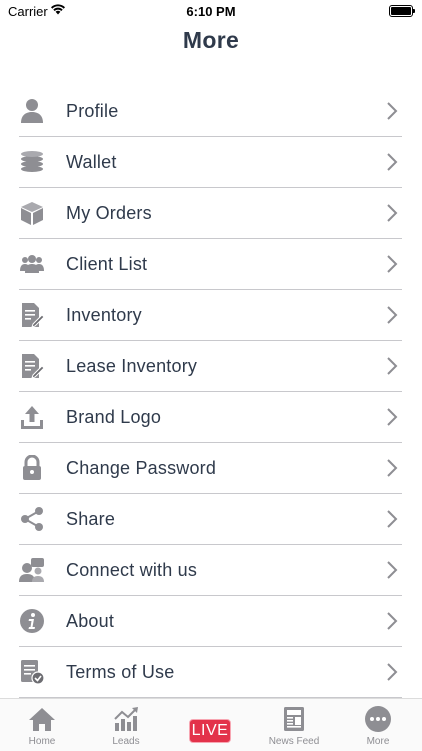 The width and height of the screenshot is (422, 751). I want to click on chat-users-icon, so click(31, 570).